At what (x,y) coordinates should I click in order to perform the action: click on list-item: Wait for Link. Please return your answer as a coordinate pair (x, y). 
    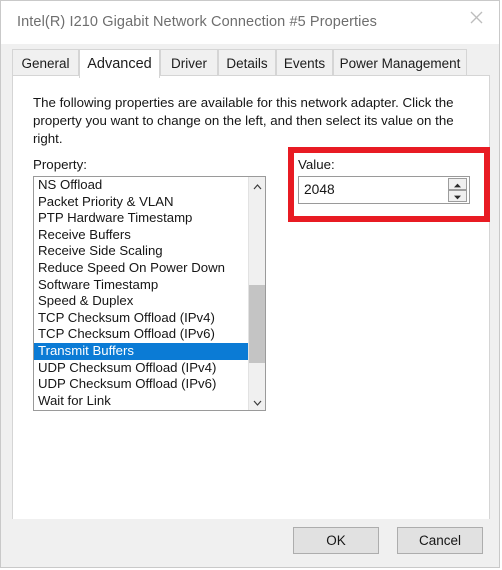
    Looking at the image, I should click on (141, 401).